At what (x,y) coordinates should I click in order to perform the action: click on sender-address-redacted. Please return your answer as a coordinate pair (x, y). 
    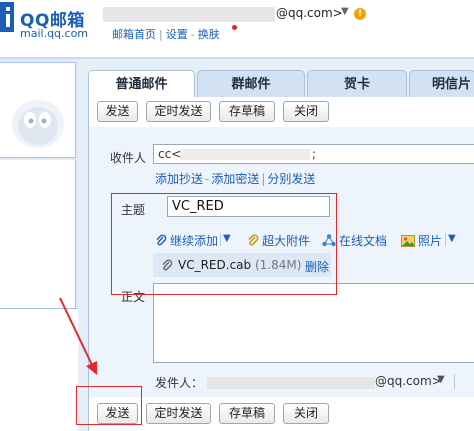
    Looking at the image, I should click on (291, 383).